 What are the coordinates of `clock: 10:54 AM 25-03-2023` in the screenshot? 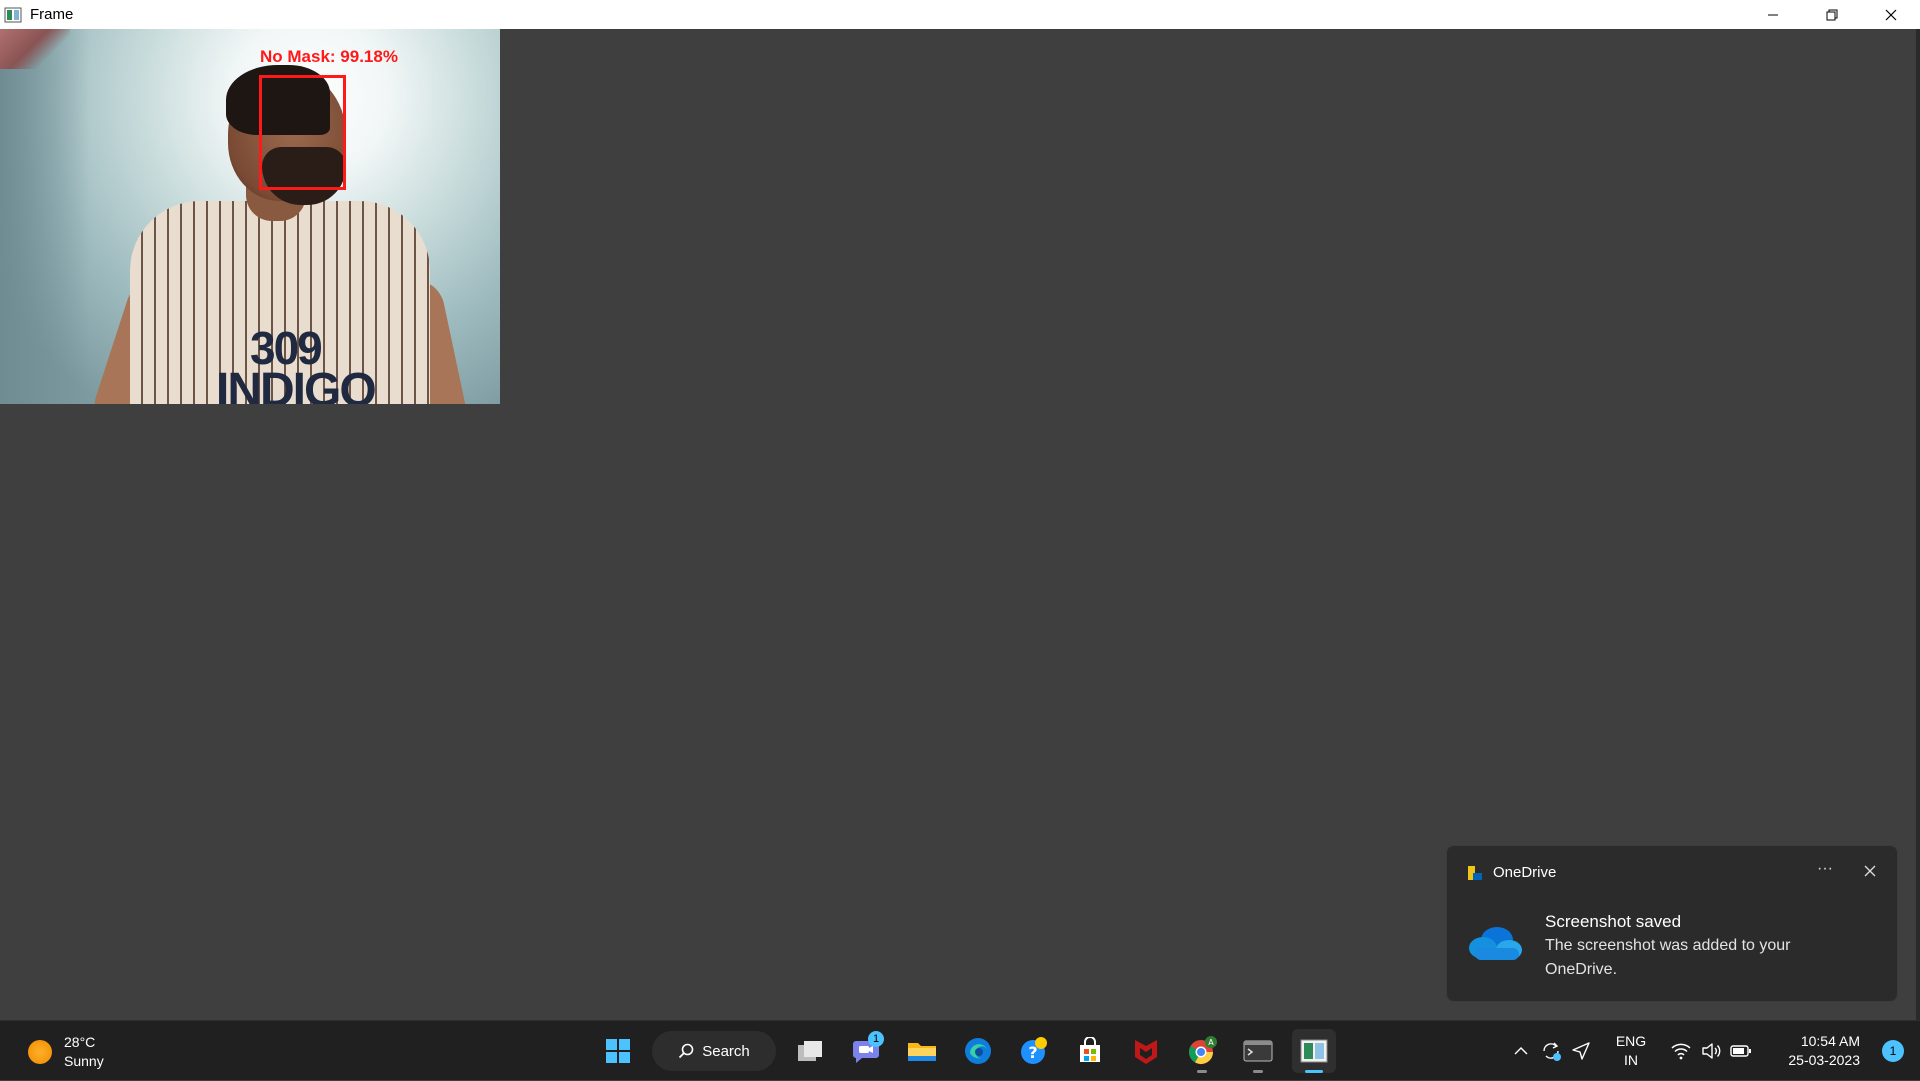 It's located at (1816, 1051).